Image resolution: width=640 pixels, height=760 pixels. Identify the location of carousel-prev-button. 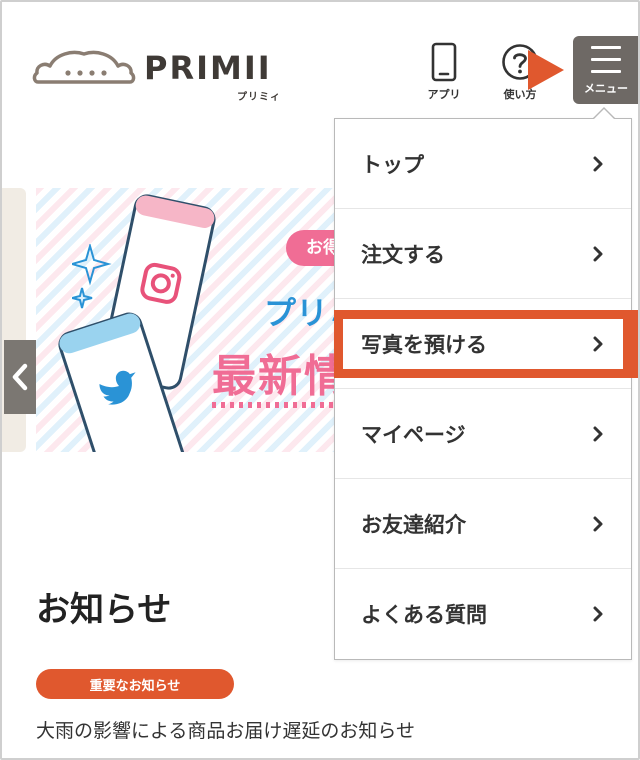
(20, 377).